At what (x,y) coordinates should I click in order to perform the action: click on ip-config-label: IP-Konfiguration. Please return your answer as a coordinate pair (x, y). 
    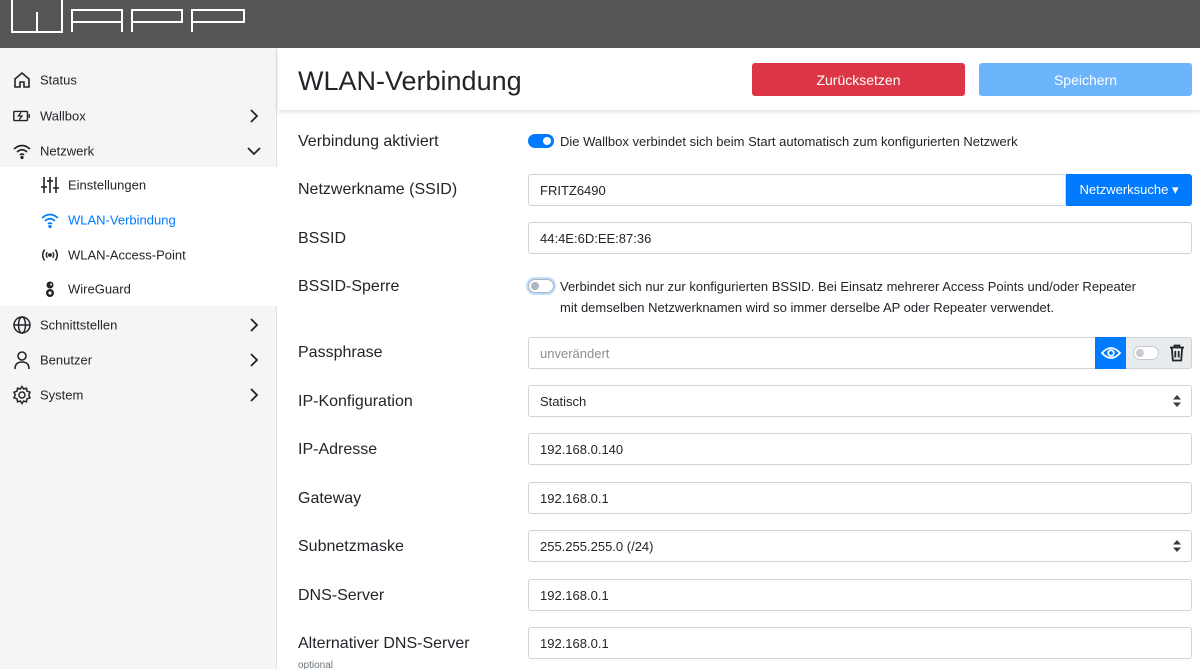
    Looking at the image, I should click on (355, 401).